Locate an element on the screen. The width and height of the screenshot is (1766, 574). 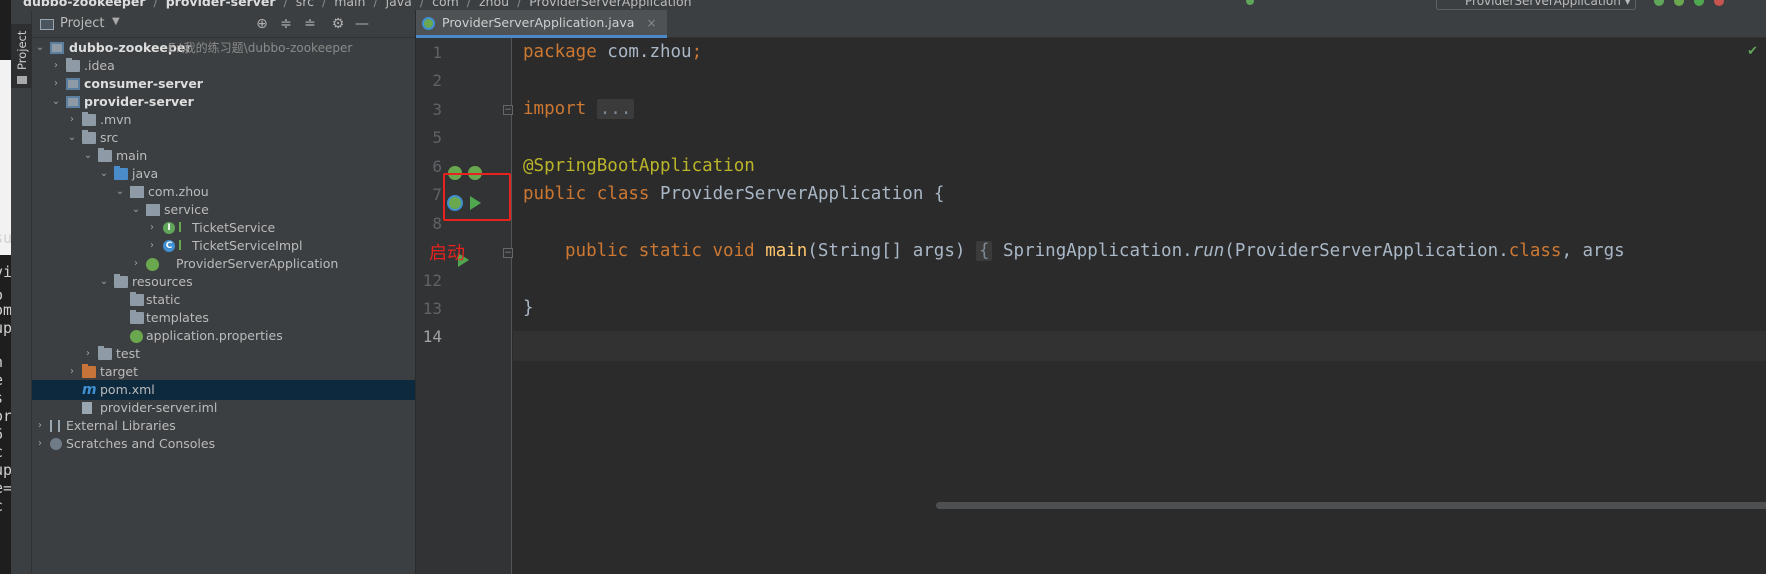
tree-item-label: src is located at coordinates (109, 137).